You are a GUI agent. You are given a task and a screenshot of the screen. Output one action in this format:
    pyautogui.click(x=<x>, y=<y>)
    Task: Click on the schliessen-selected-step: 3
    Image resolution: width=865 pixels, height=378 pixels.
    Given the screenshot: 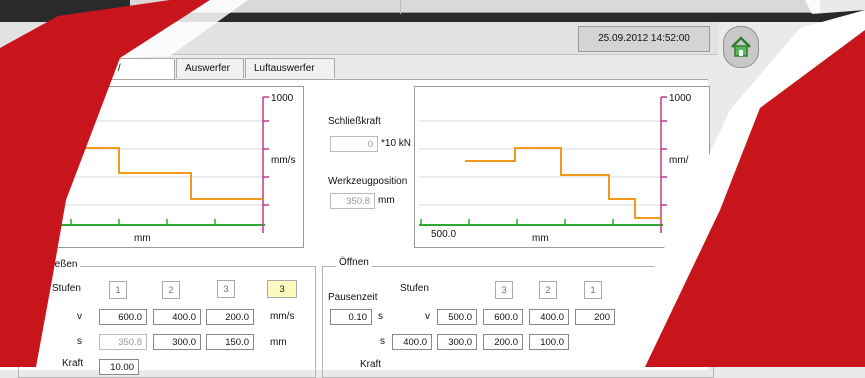 What is the action you would take?
    pyautogui.click(x=282, y=289)
    